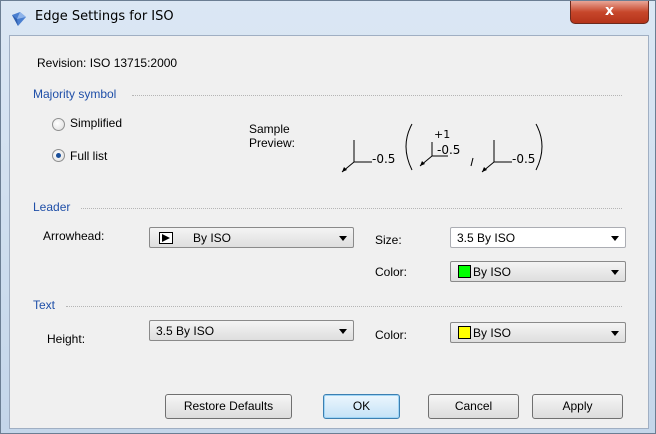 This screenshot has width=656, height=434. Describe the element at coordinates (486, 238) in the screenshot. I see `size-value: 3.5 By ISO` at that location.